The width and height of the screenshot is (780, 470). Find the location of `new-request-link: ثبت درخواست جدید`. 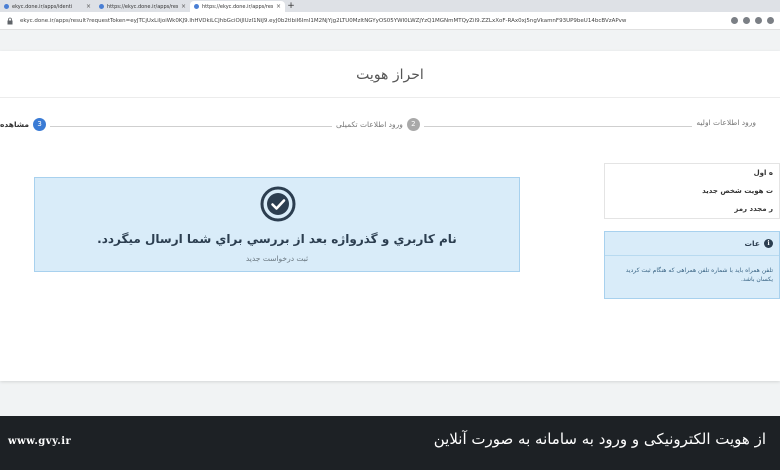

new-request-link: ثبت درخواست جدید is located at coordinates (277, 258).